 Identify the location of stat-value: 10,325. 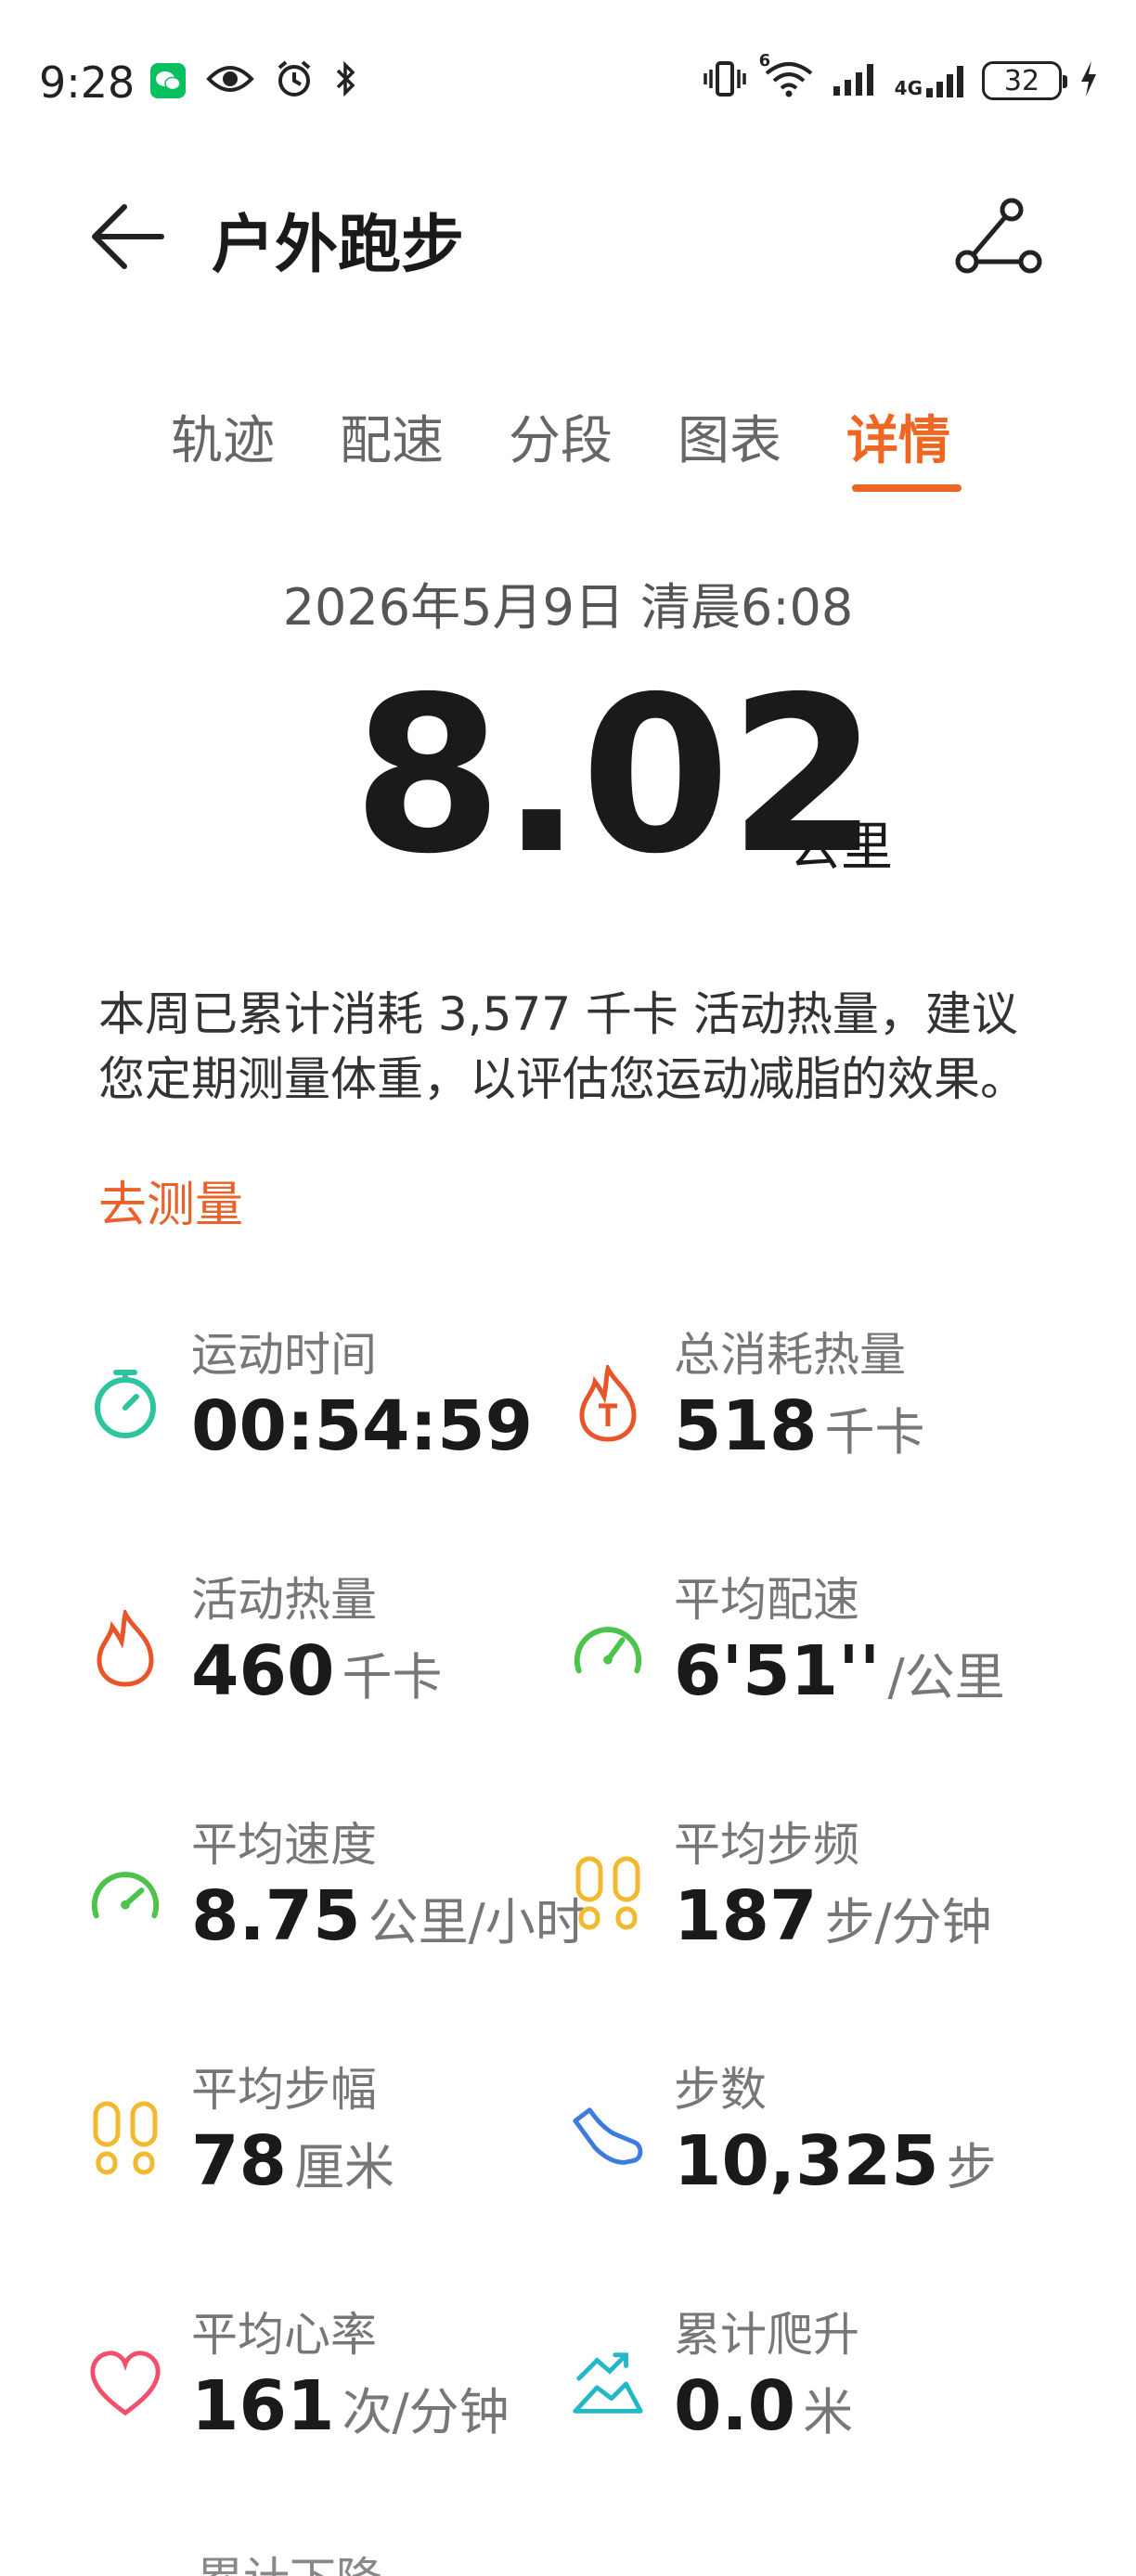
(806, 2161).